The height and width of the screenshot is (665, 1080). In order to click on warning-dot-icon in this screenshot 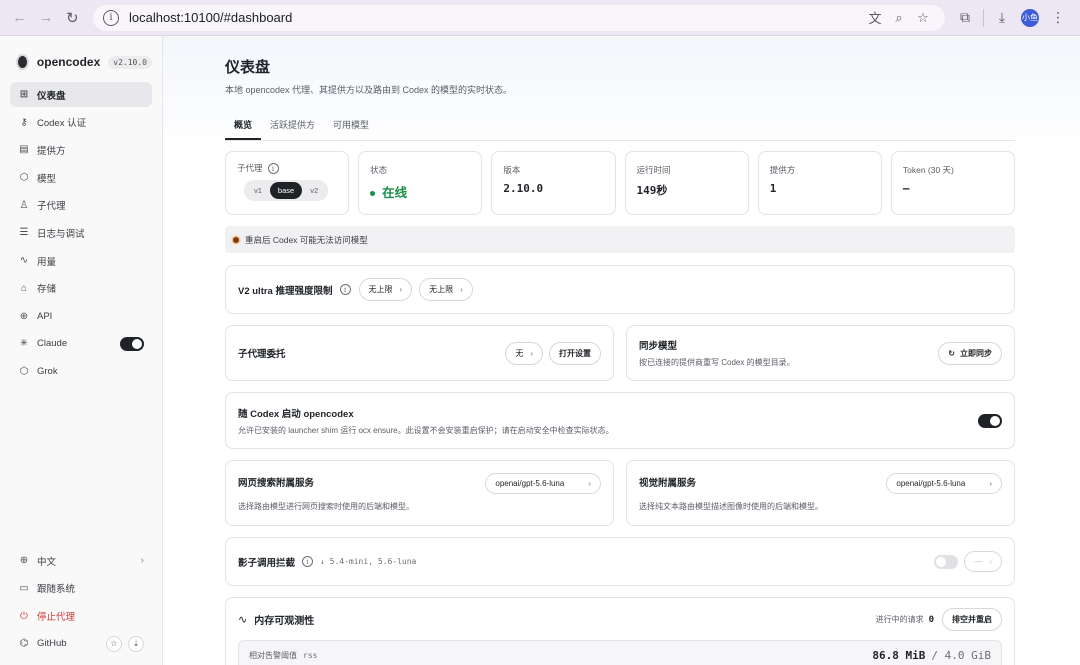, I will do `click(236, 239)`.